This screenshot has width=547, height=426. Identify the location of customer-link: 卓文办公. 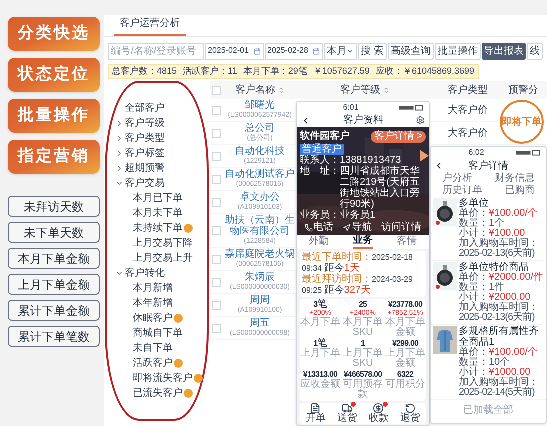
(260, 197).